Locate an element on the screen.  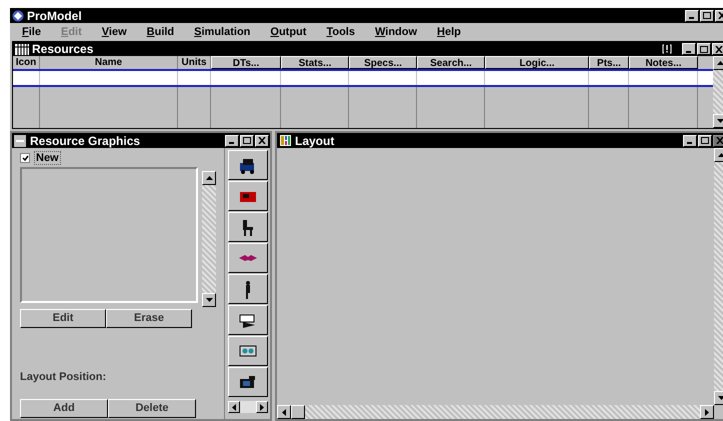
push-button: Erase is located at coordinates (149, 318).